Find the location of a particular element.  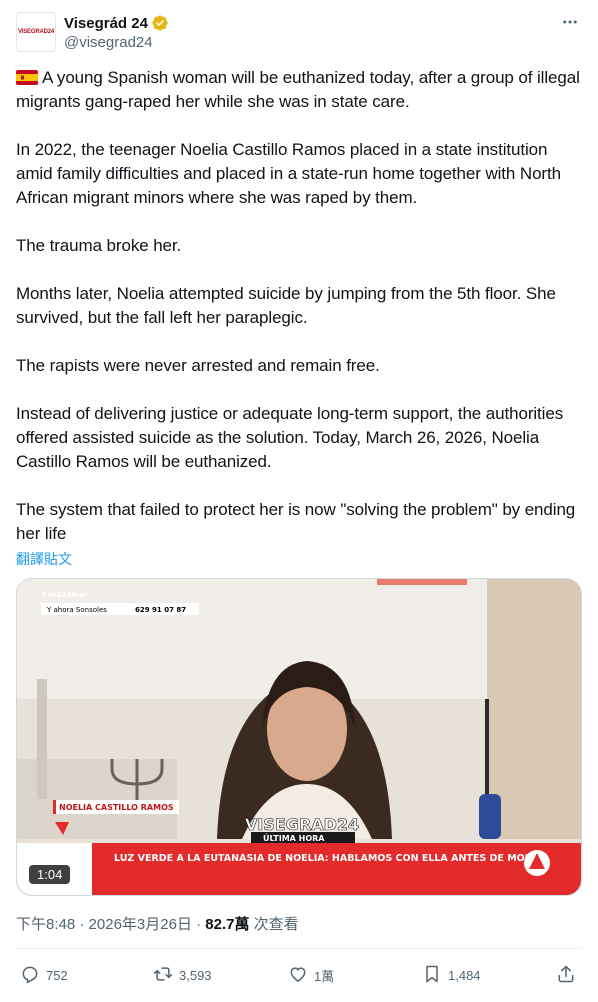

bookmark-icon is located at coordinates (432, 974).